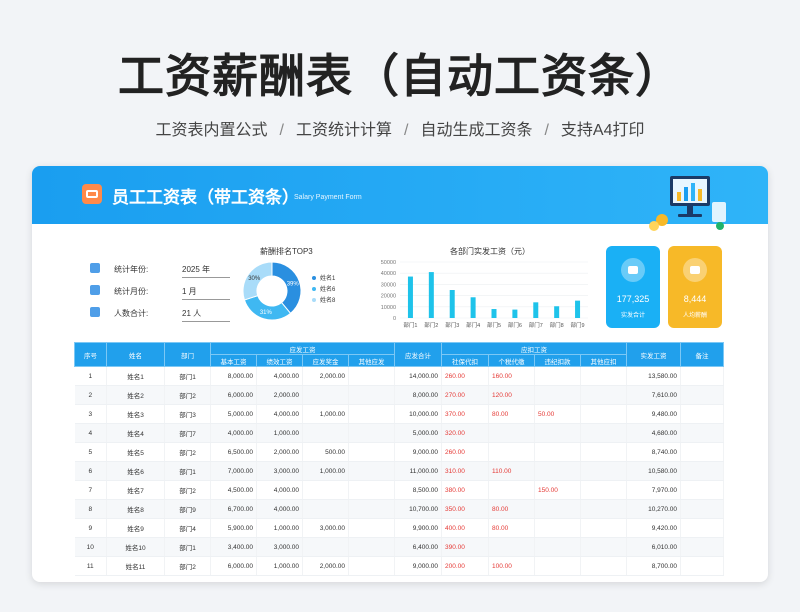  What do you see at coordinates (465, 490) in the screenshot?
I see `cell-social: 380.00` at bounding box center [465, 490].